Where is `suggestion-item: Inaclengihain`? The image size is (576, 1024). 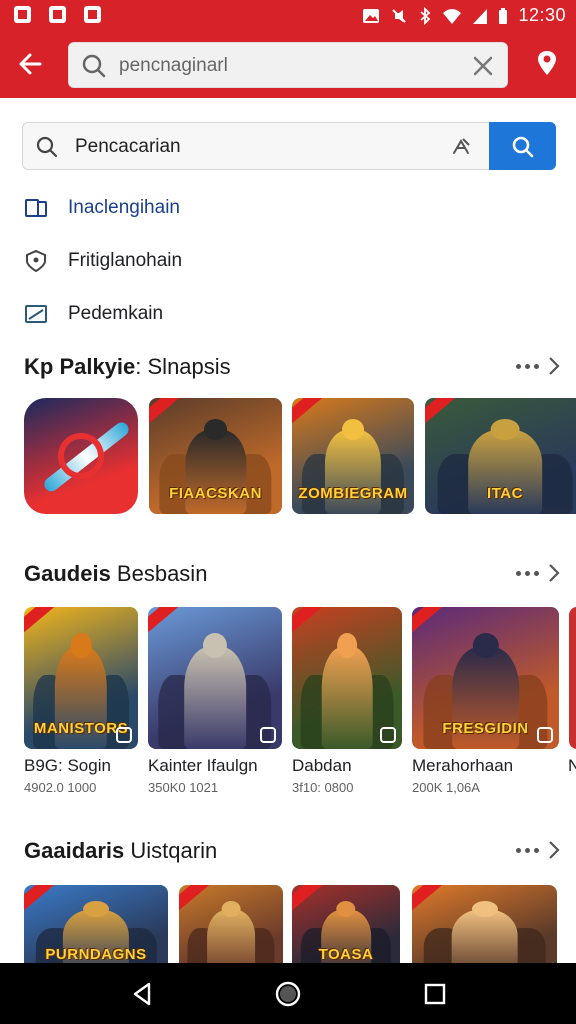 suggestion-item: Inaclengihain is located at coordinates (274, 208).